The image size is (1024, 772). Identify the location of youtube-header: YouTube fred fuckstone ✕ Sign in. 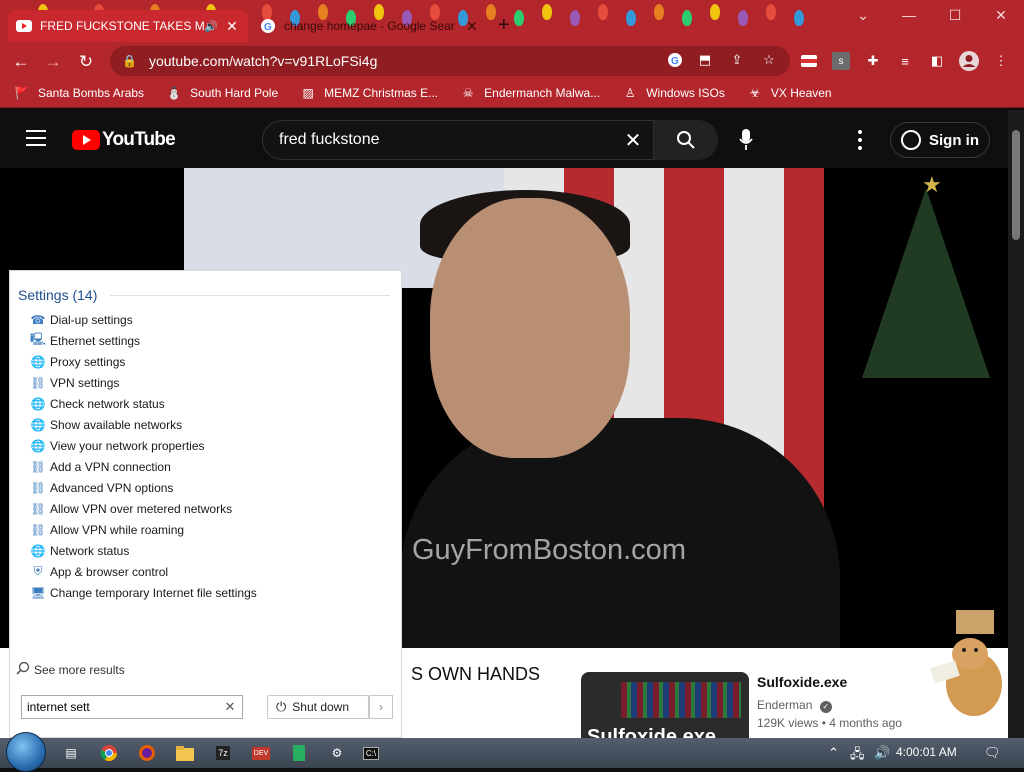
(504, 139).